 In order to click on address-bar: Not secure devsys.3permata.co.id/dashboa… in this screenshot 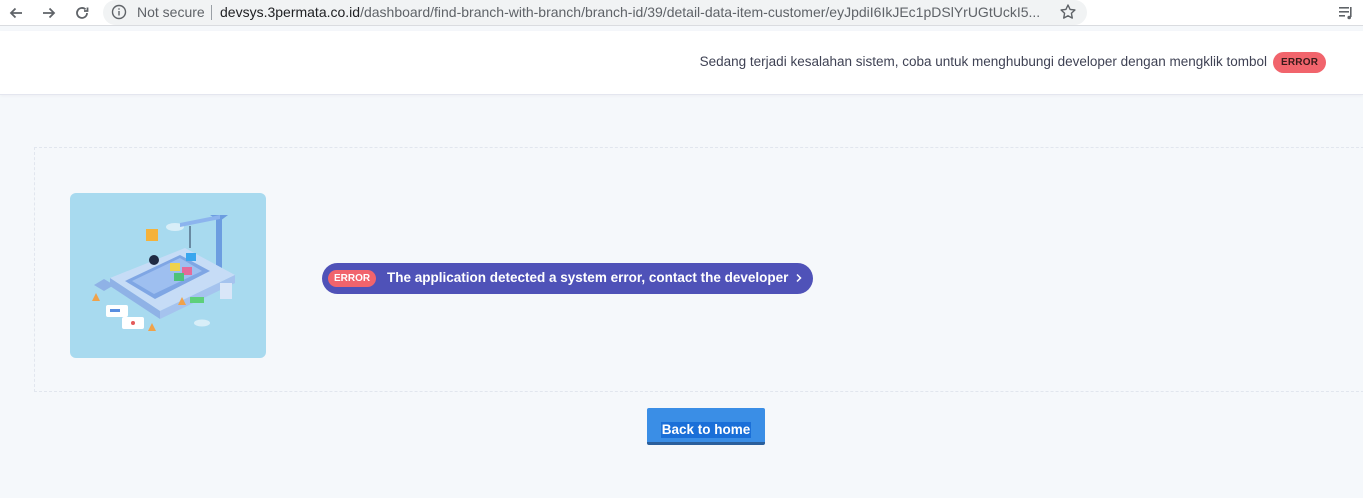, I will do `click(595, 12)`.